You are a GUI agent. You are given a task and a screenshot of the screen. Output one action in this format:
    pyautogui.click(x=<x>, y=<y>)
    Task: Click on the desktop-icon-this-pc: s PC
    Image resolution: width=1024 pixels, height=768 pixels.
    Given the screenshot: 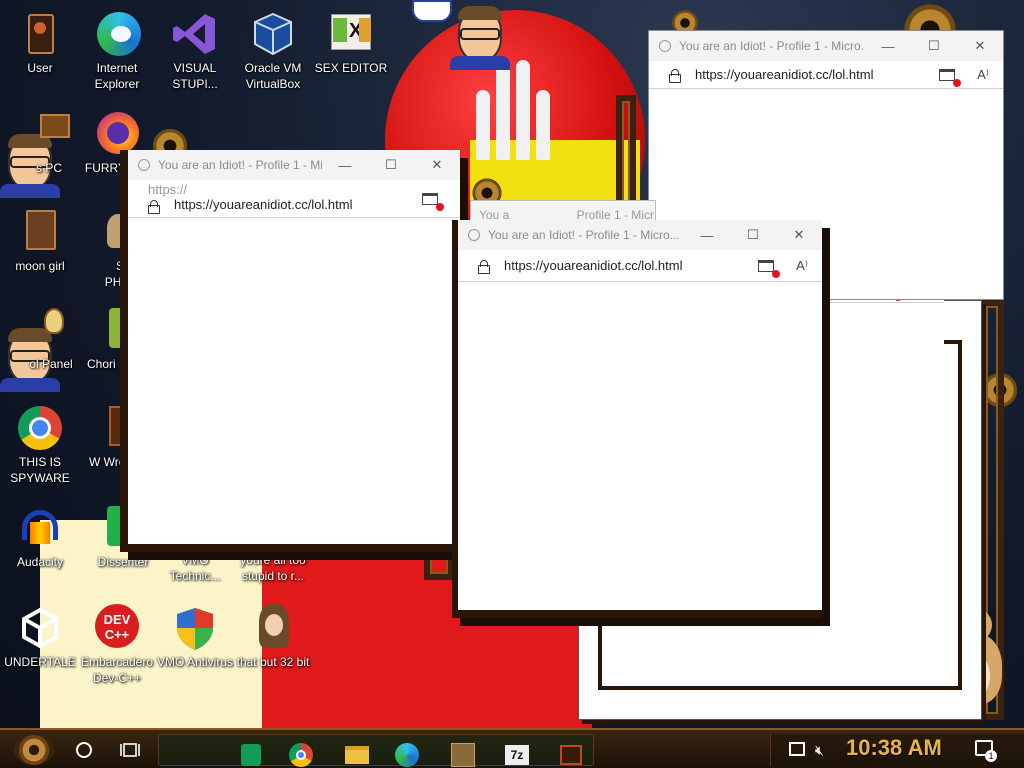 What is the action you would take?
    pyautogui.click(x=40, y=143)
    